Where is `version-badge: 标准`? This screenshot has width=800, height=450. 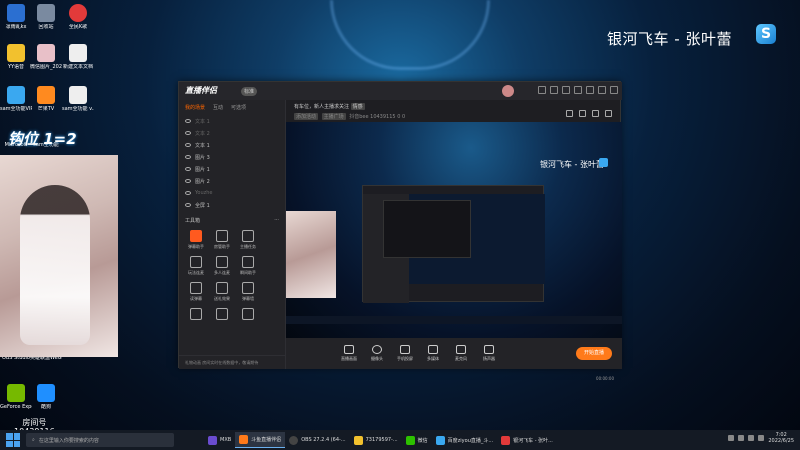 version-badge: 标准 is located at coordinates (249, 91).